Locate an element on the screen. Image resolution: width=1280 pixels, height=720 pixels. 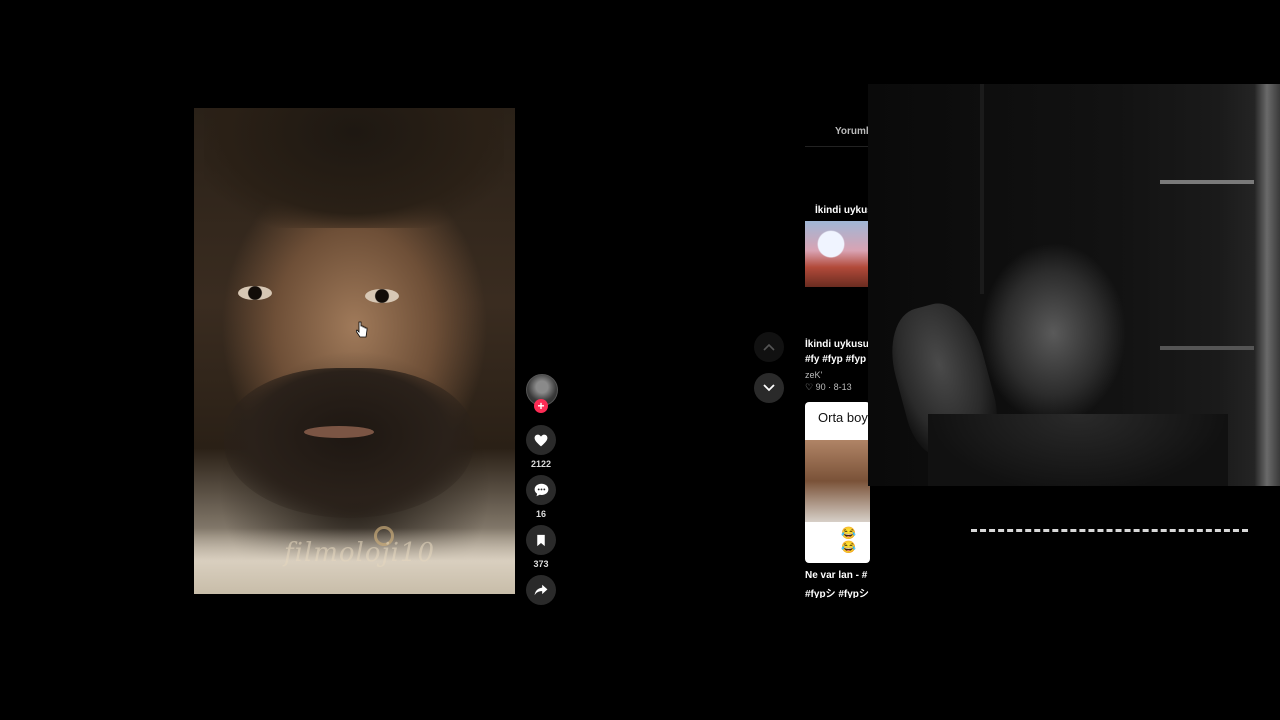
comment-bubble-icon is located at coordinates (541, 490).